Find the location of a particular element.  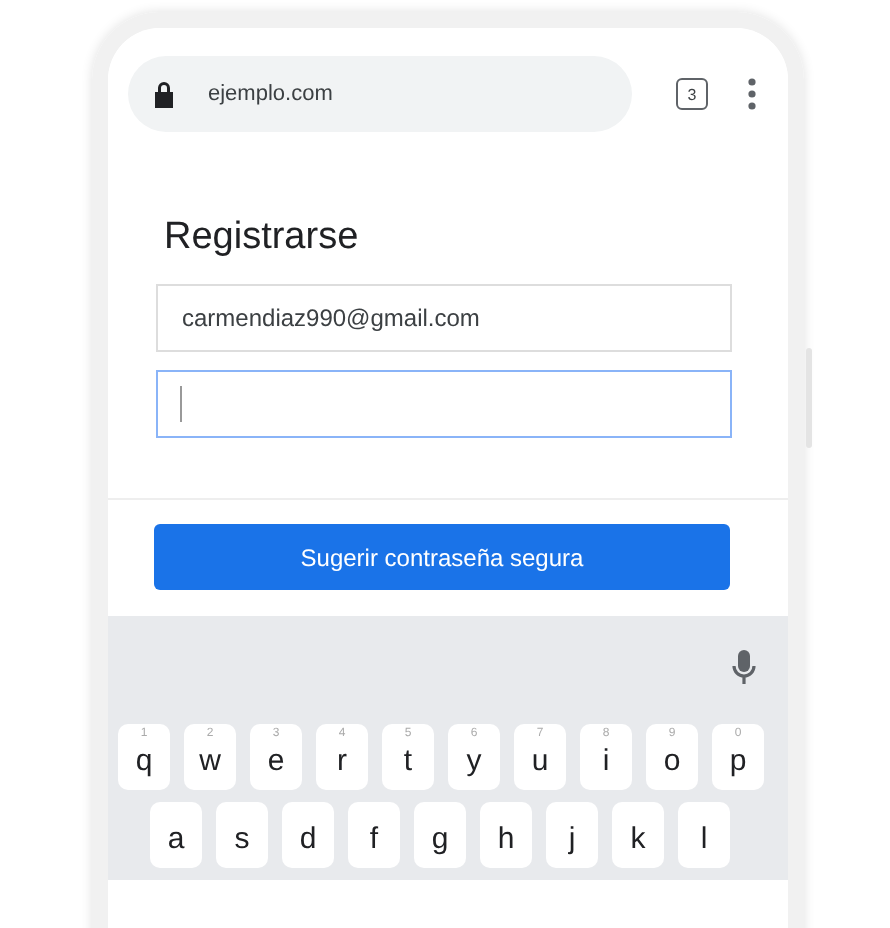

keyboard-key: d is located at coordinates (308, 835).